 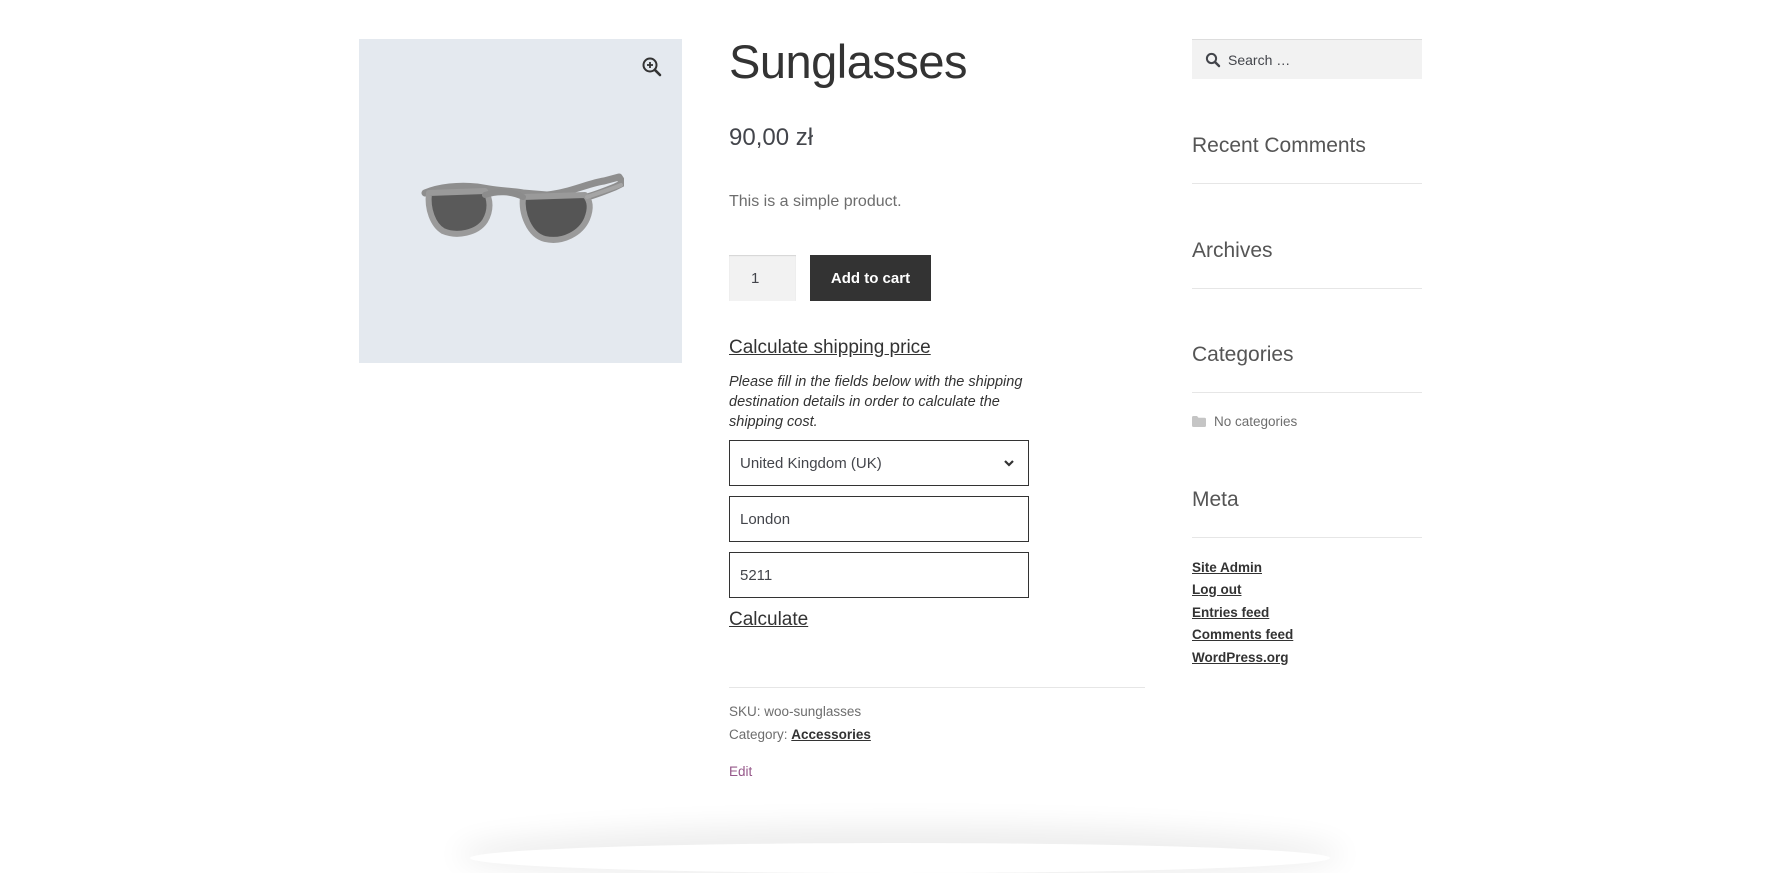 I want to click on no-categories-text: No categories, so click(x=1256, y=421).